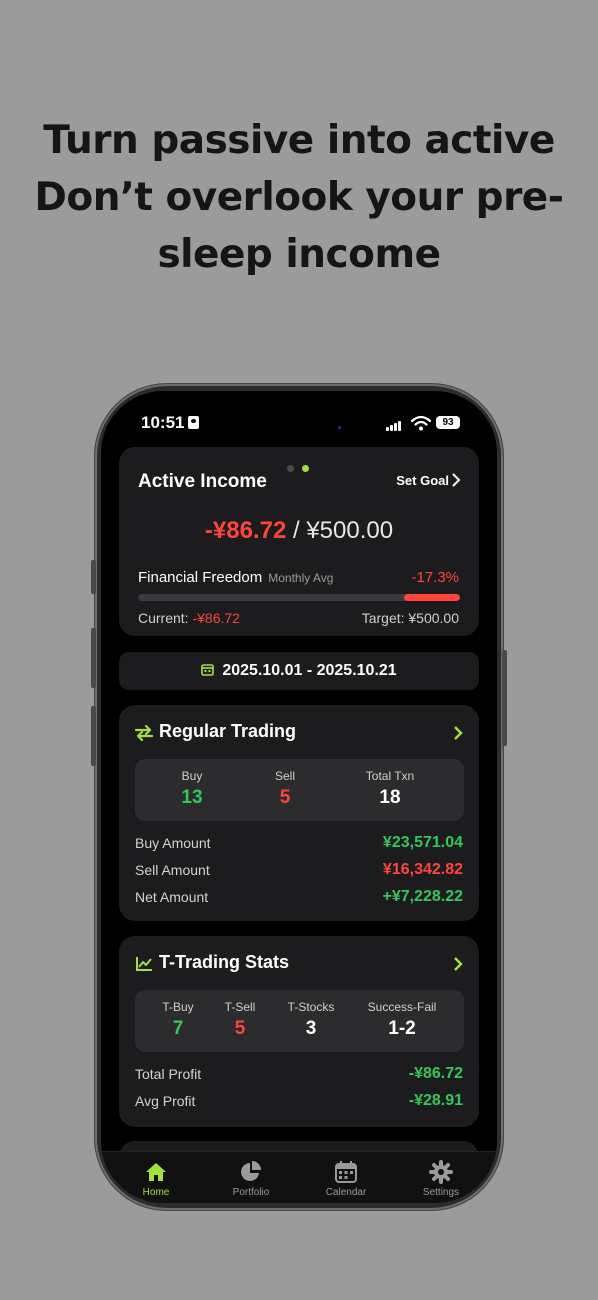 The height and width of the screenshot is (1300, 598). What do you see at coordinates (350, 530) in the screenshot?
I see `target-income-value: ¥500.00` at bounding box center [350, 530].